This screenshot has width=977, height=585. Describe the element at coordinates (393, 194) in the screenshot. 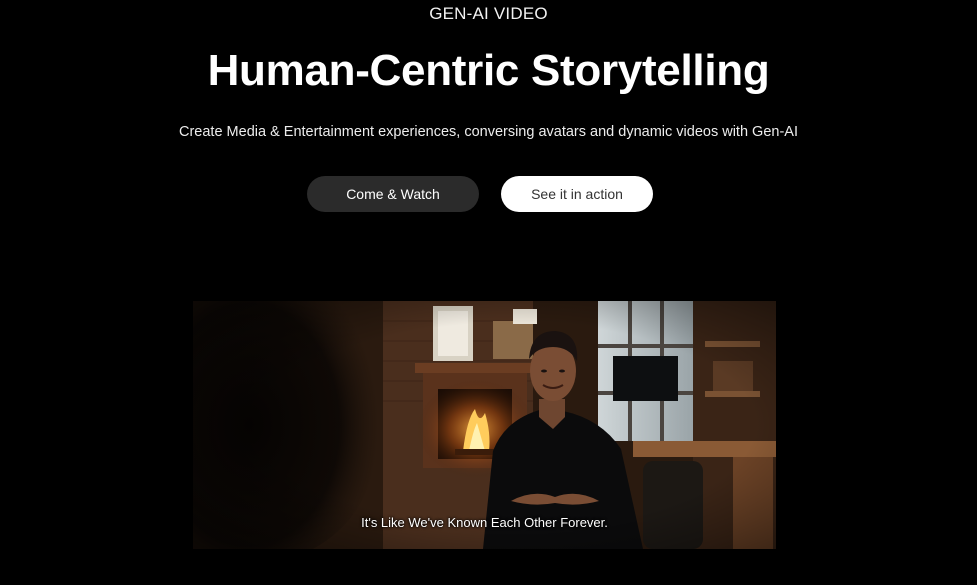

I see `come-and-watch-button: Come & Watch` at that location.